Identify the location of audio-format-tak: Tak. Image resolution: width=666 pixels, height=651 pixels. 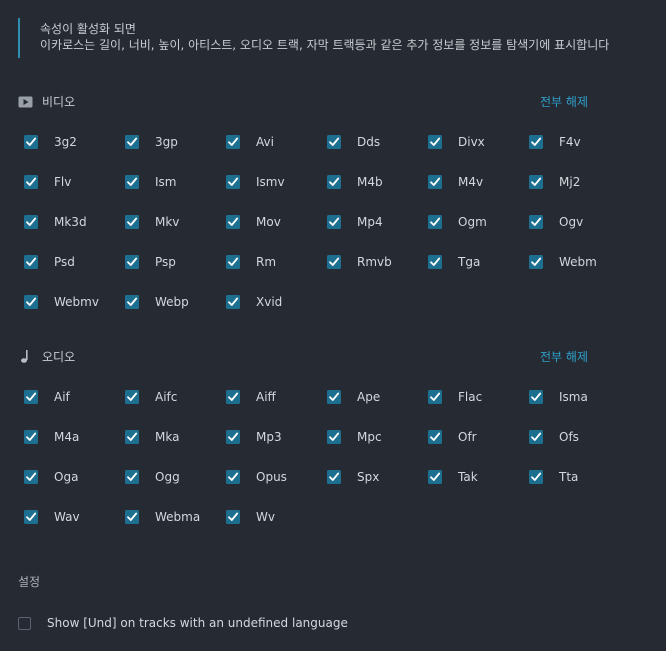
(478, 489).